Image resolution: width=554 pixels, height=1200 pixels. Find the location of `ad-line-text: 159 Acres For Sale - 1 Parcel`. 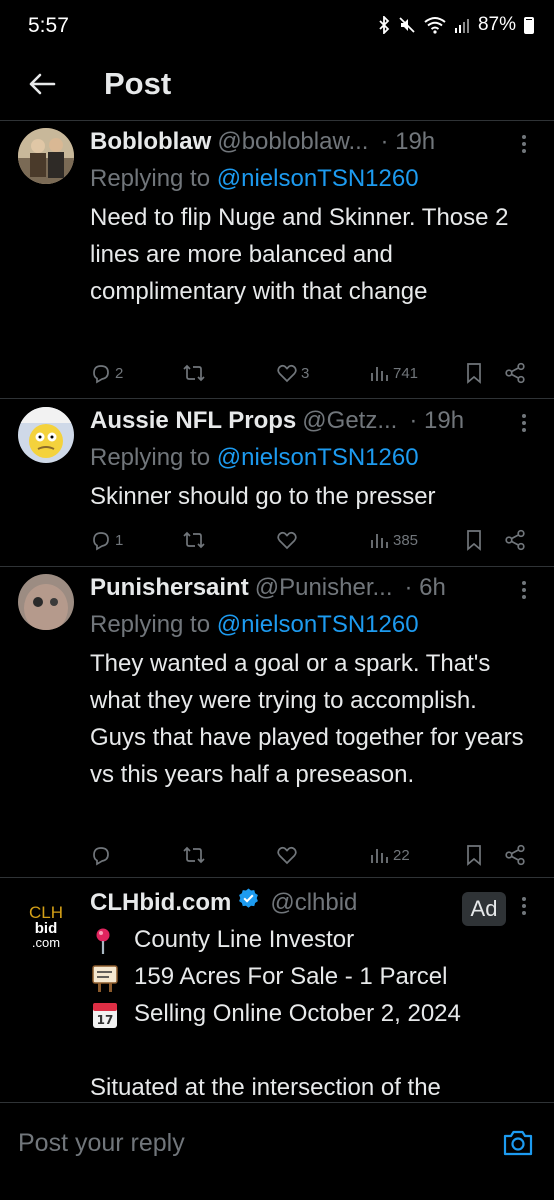

ad-line-text: 159 Acres For Sale - 1 Parcel is located at coordinates (291, 976).